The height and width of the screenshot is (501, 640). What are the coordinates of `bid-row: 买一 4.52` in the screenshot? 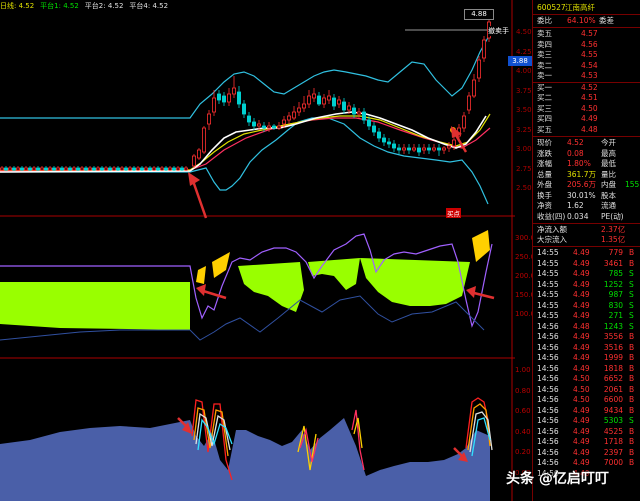 It's located at (588, 88).